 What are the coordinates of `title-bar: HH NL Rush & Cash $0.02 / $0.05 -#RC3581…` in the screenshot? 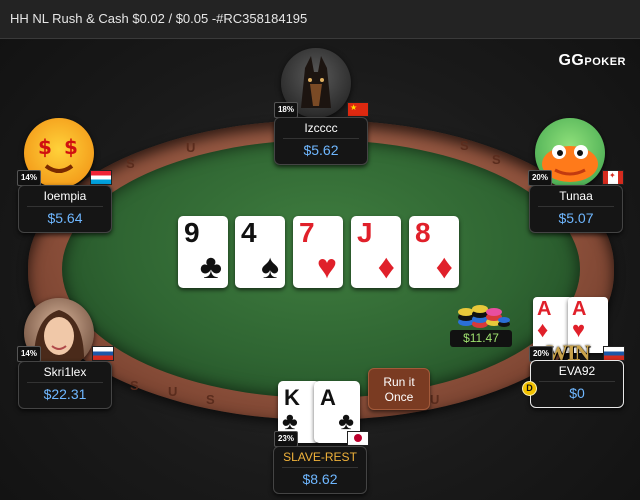 It's located at (320, 19).